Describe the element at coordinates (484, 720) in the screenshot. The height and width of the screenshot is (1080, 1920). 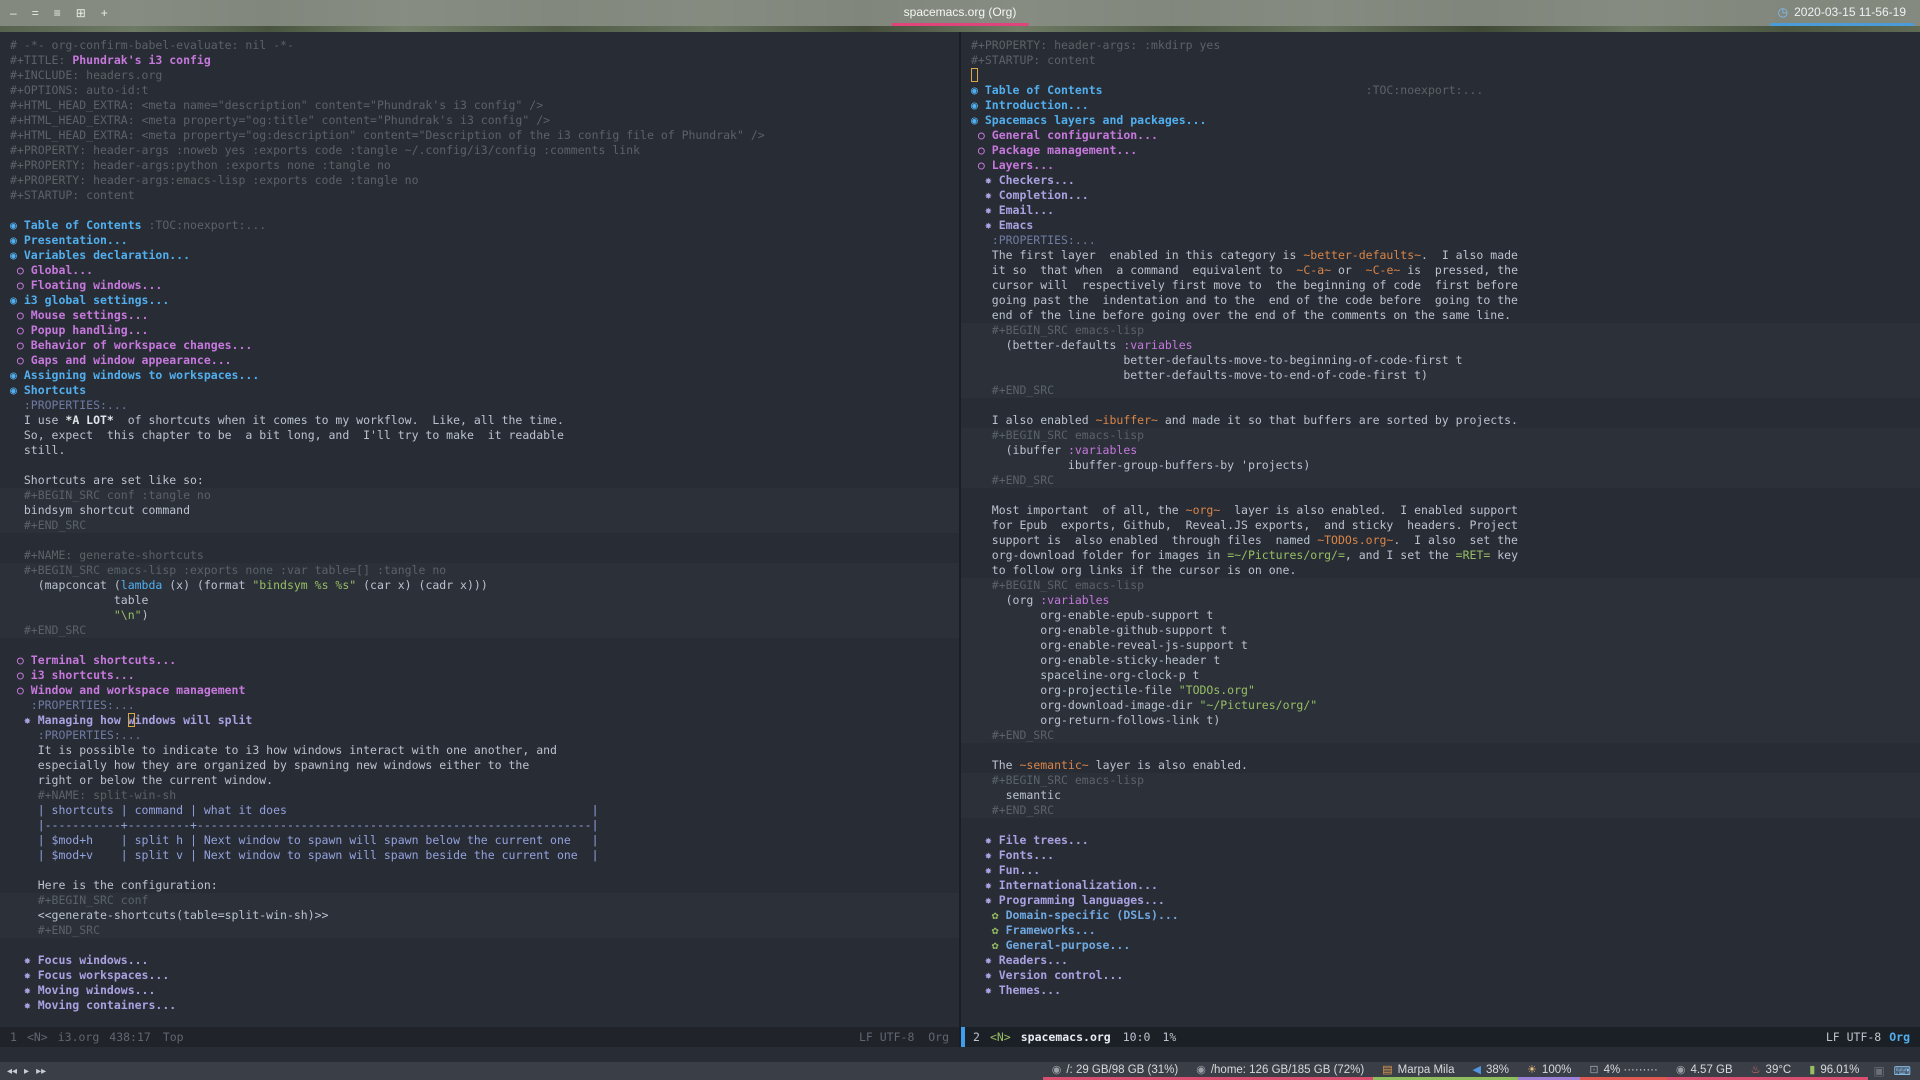
I see `buffer-line: ✸ Managing how windows will split` at that location.